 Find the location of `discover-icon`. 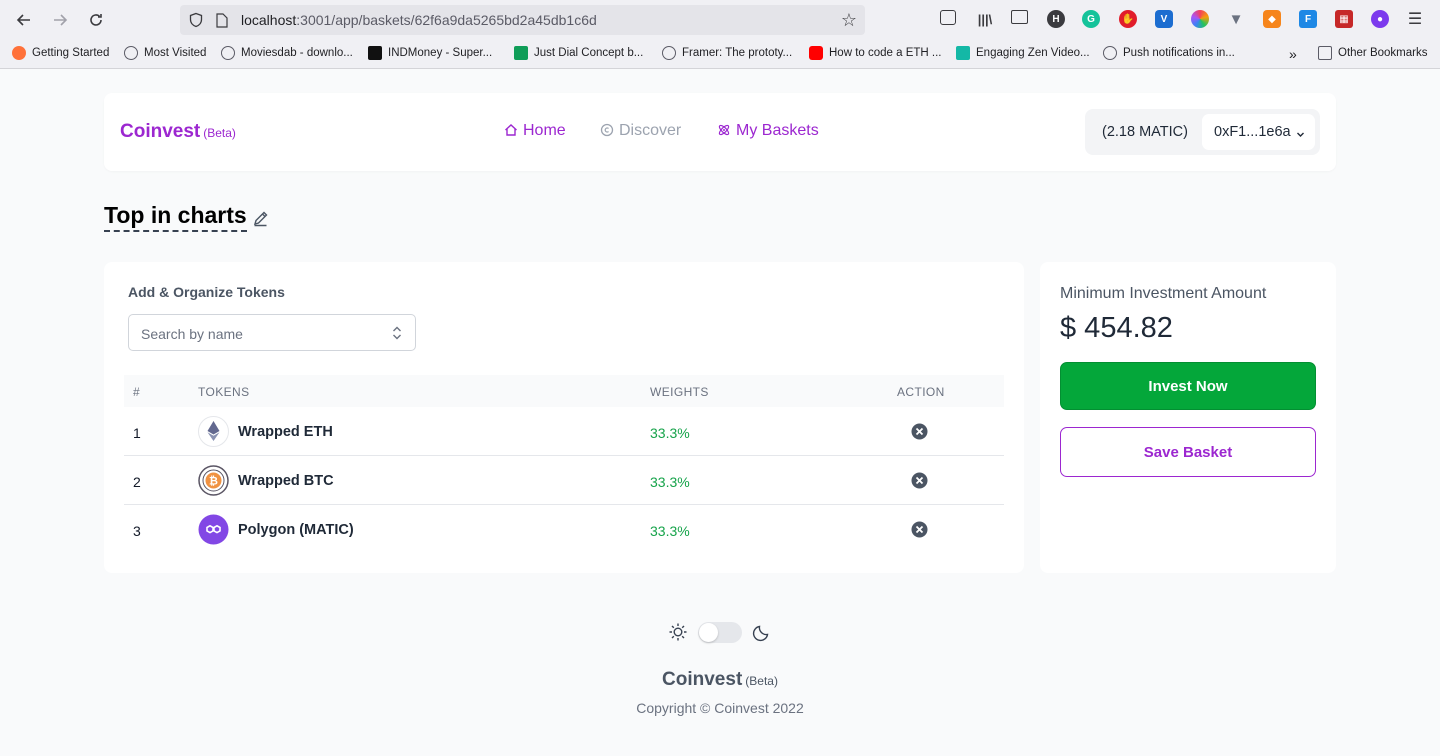

discover-icon is located at coordinates (607, 131).